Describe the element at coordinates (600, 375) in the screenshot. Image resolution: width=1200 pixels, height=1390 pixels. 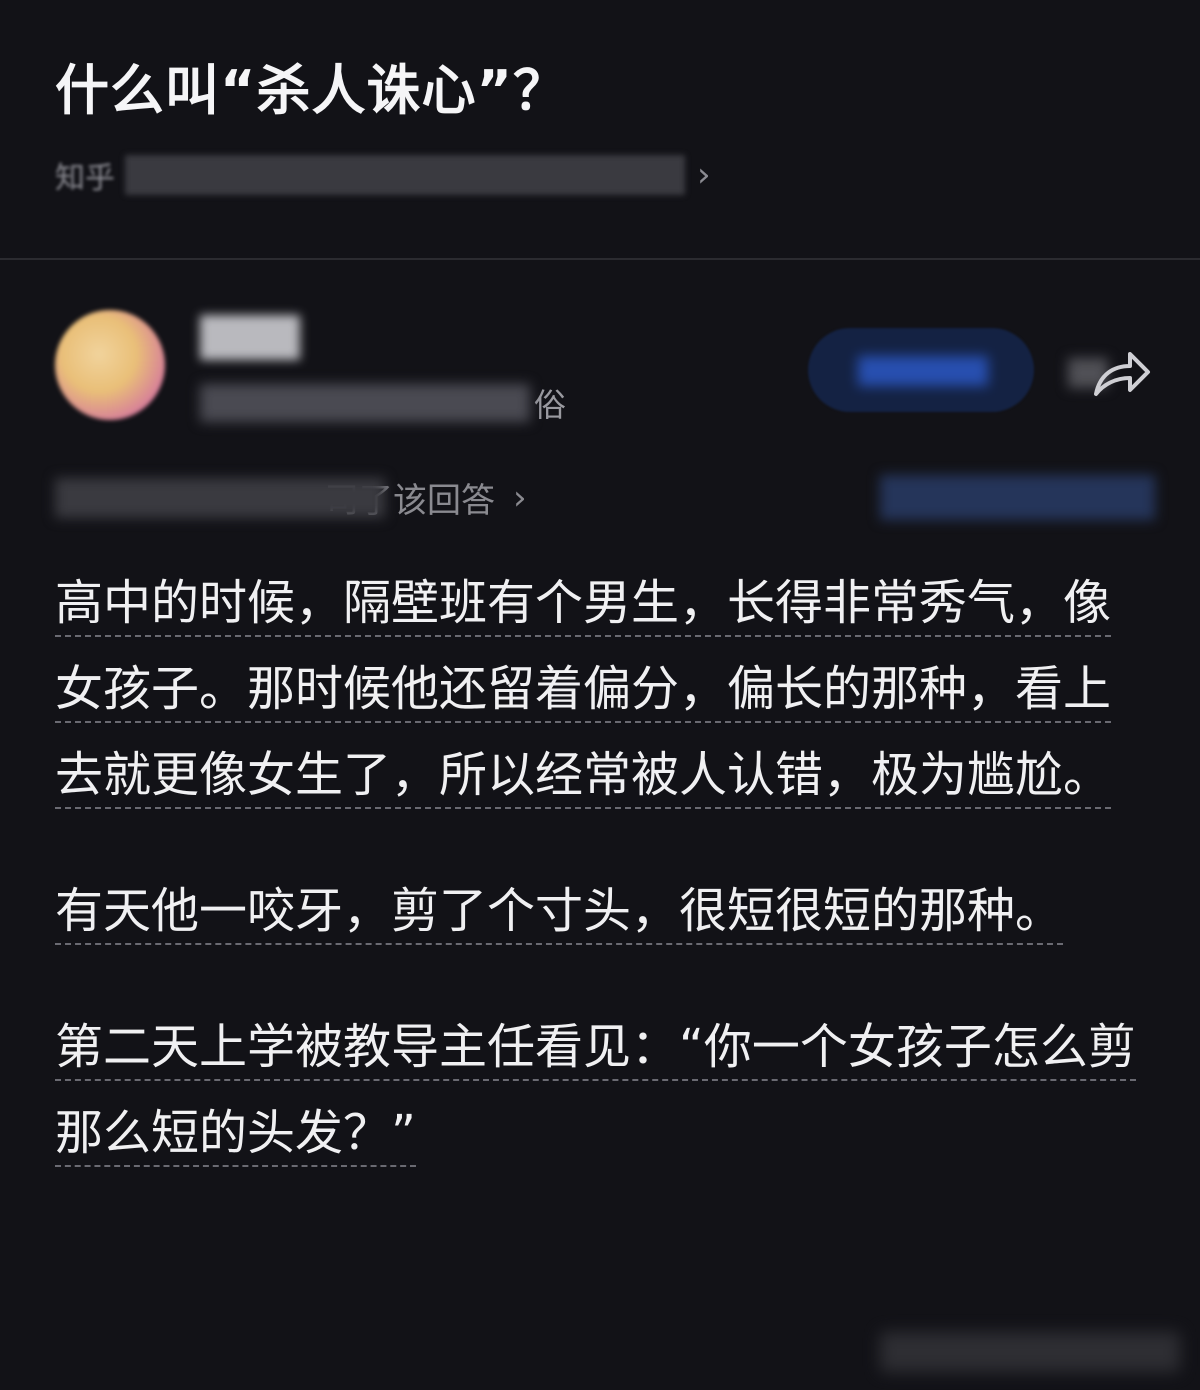
I see `author-header: 俗` at that location.